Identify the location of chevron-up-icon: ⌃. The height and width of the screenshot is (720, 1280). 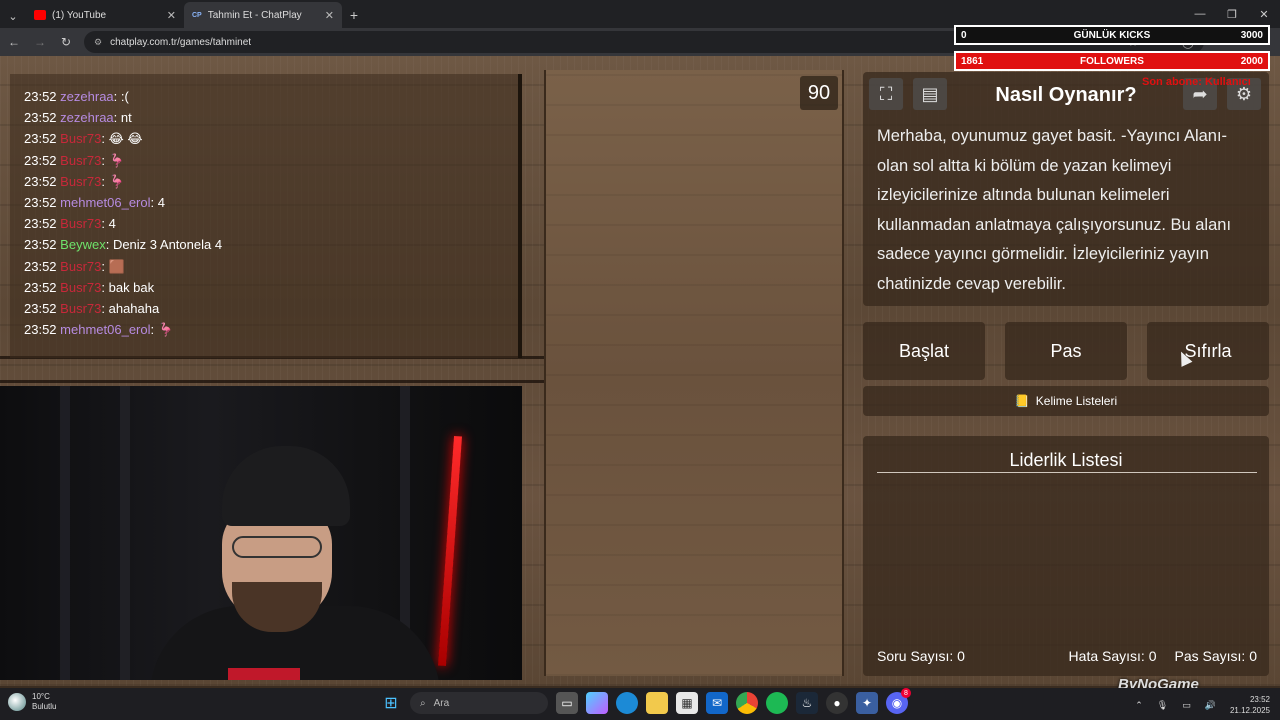
(1139, 705).